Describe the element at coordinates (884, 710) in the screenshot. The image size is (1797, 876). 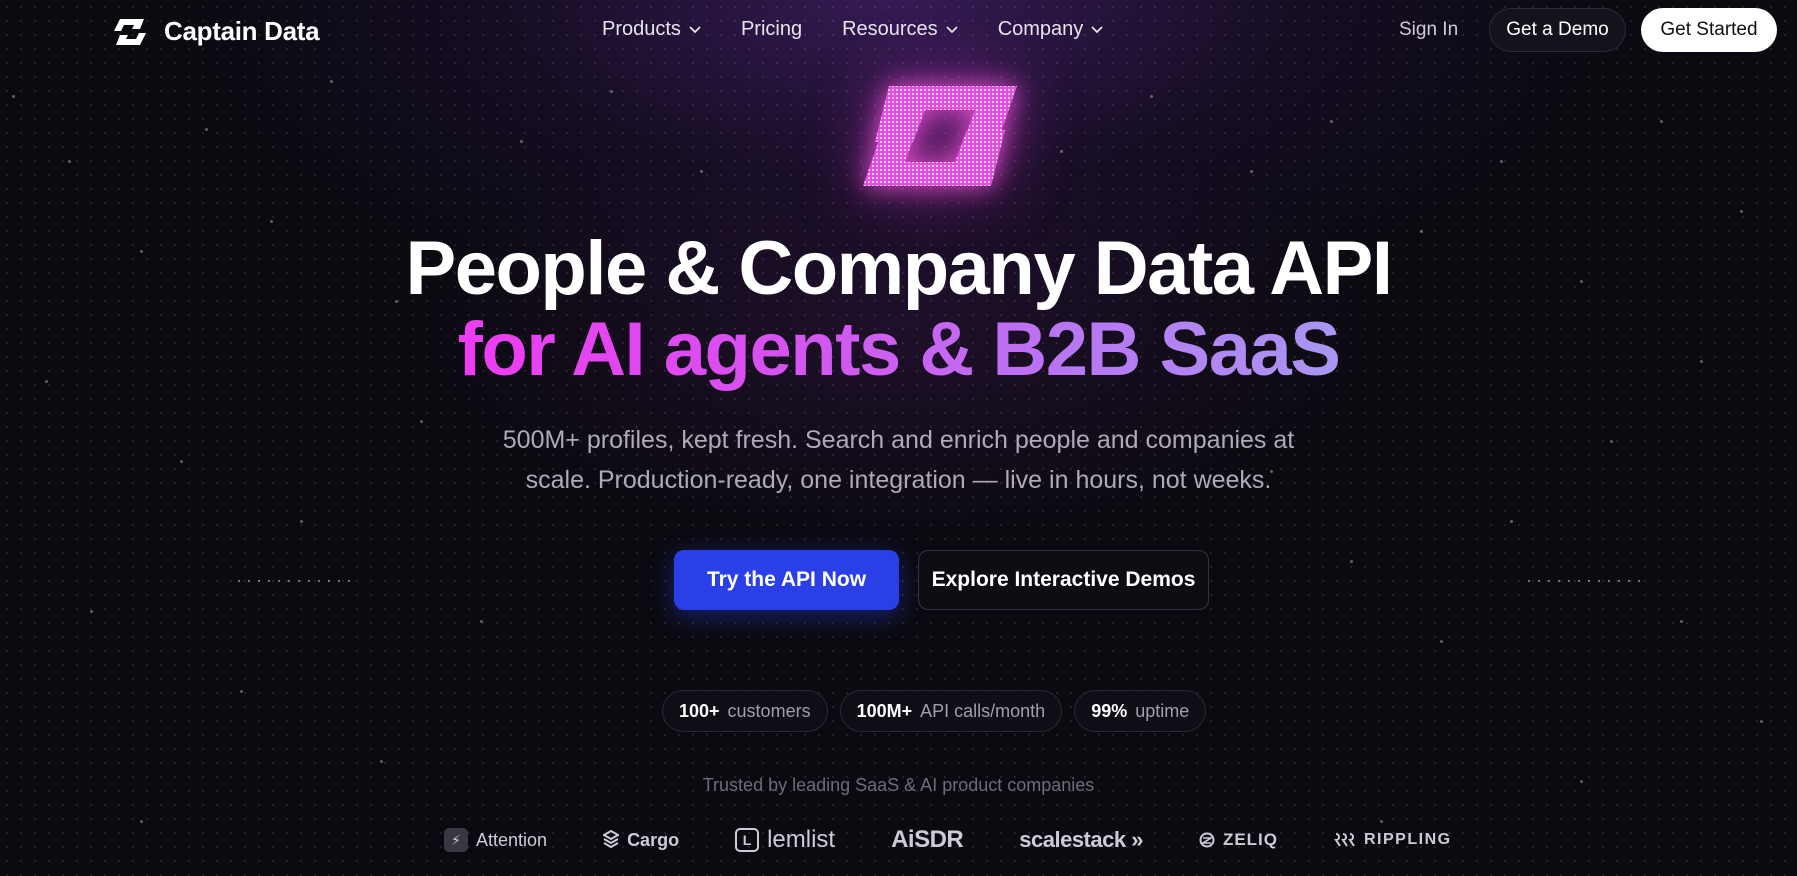
I see `stat-value: 100M+` at that location.